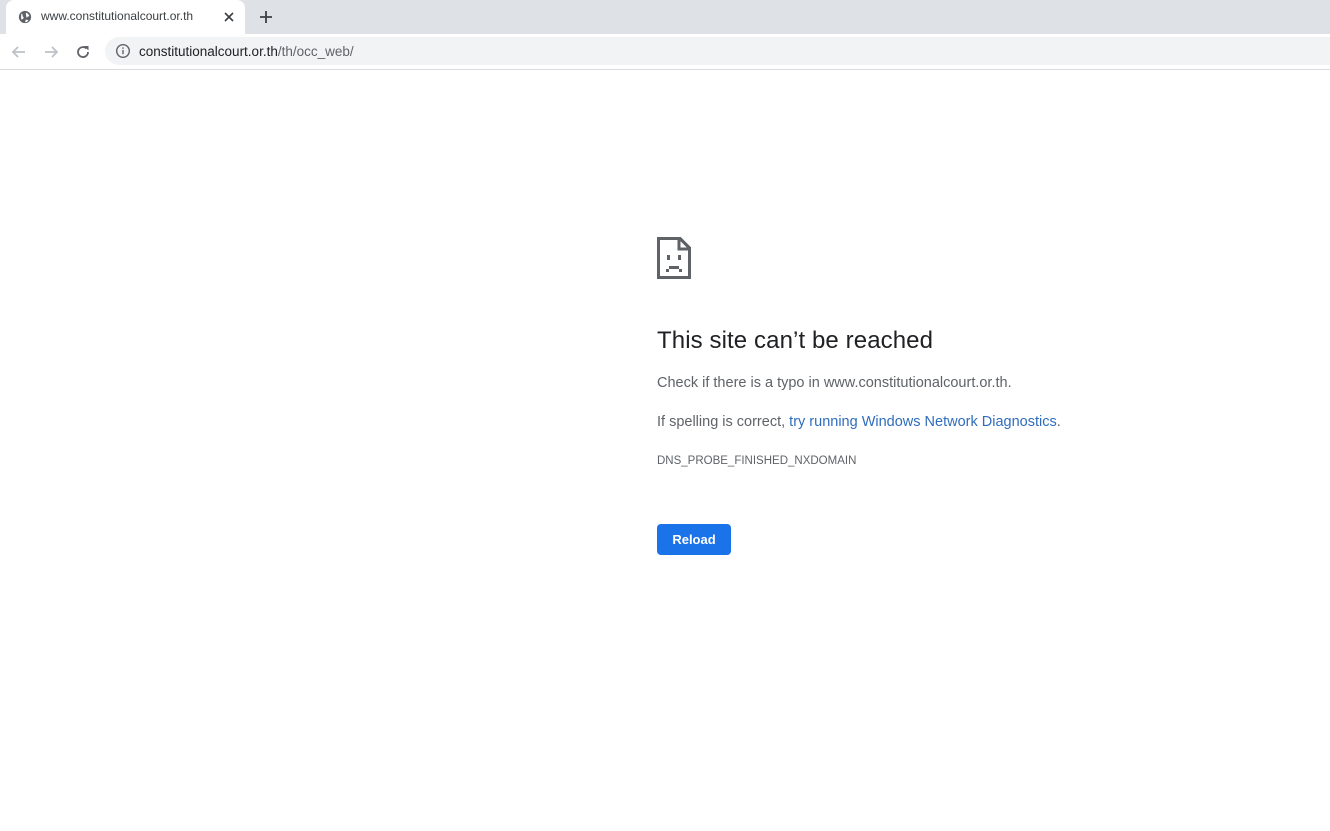 The width and height of the screenshot is (1330, 831). What do you see at coordinates (315, 51) in the screenshot?
I see `url-path: /th/occ_web/` at bounding box center [315, 51].